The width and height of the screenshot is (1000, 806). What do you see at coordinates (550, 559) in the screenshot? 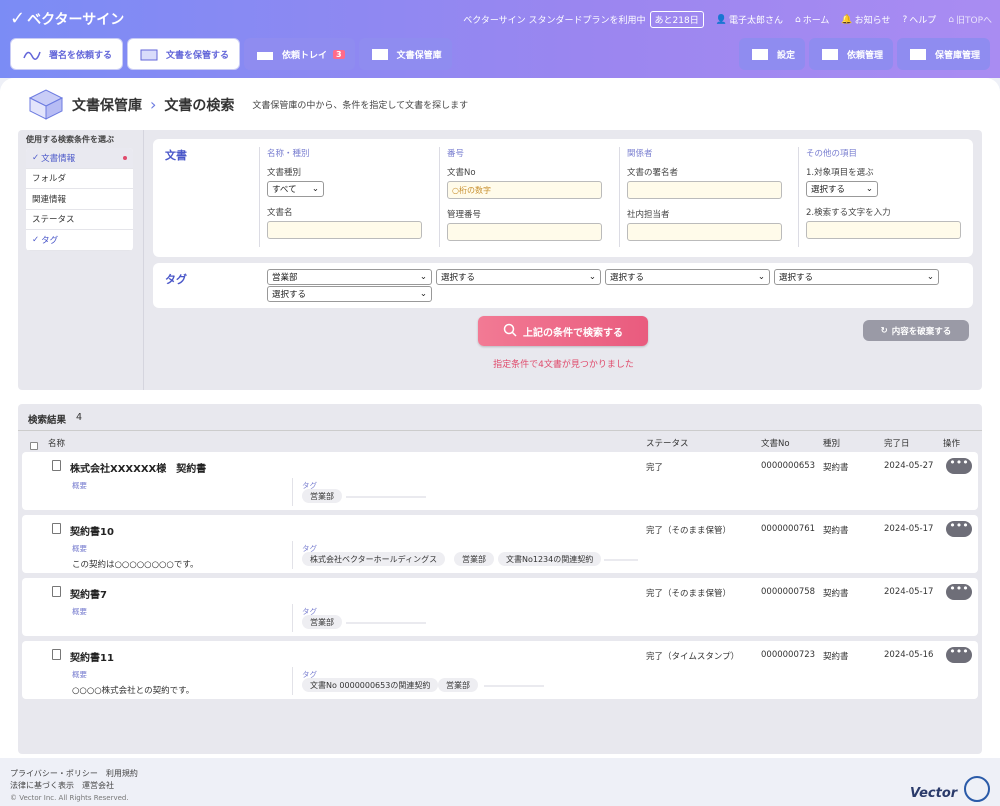
I see `tag-chip: 文書No1234の関連契約` at bounding box center [550, 559].